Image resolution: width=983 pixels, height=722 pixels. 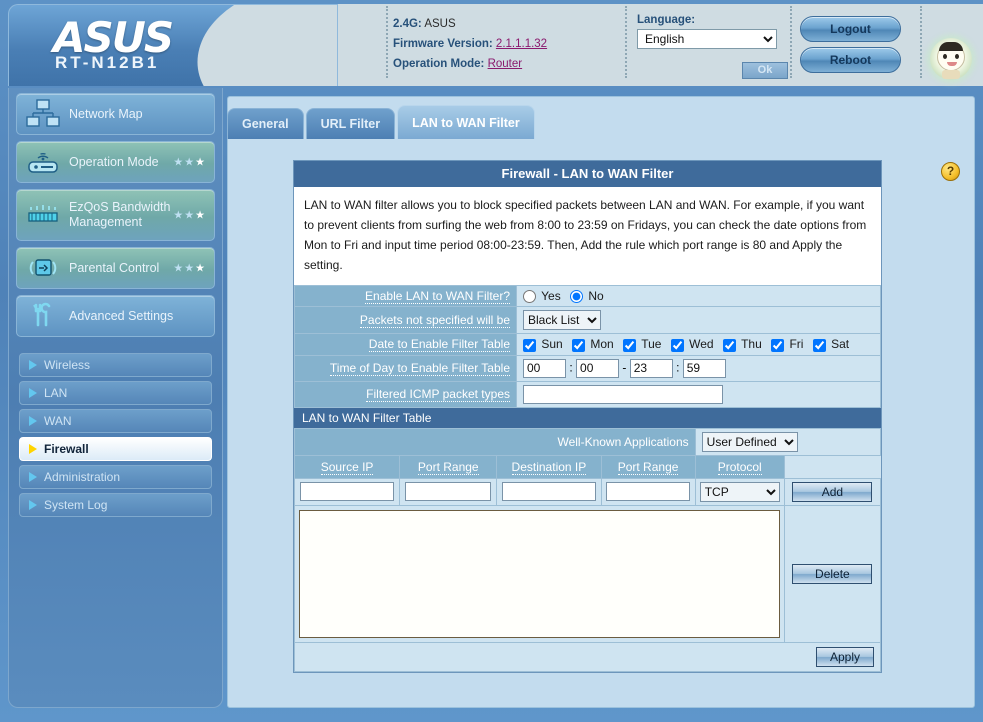 What do you see at coordinates (121, 315) in the screenshot?
I see `sidebar-item-label: Advanced Settings` at bounding box center [121, 315].